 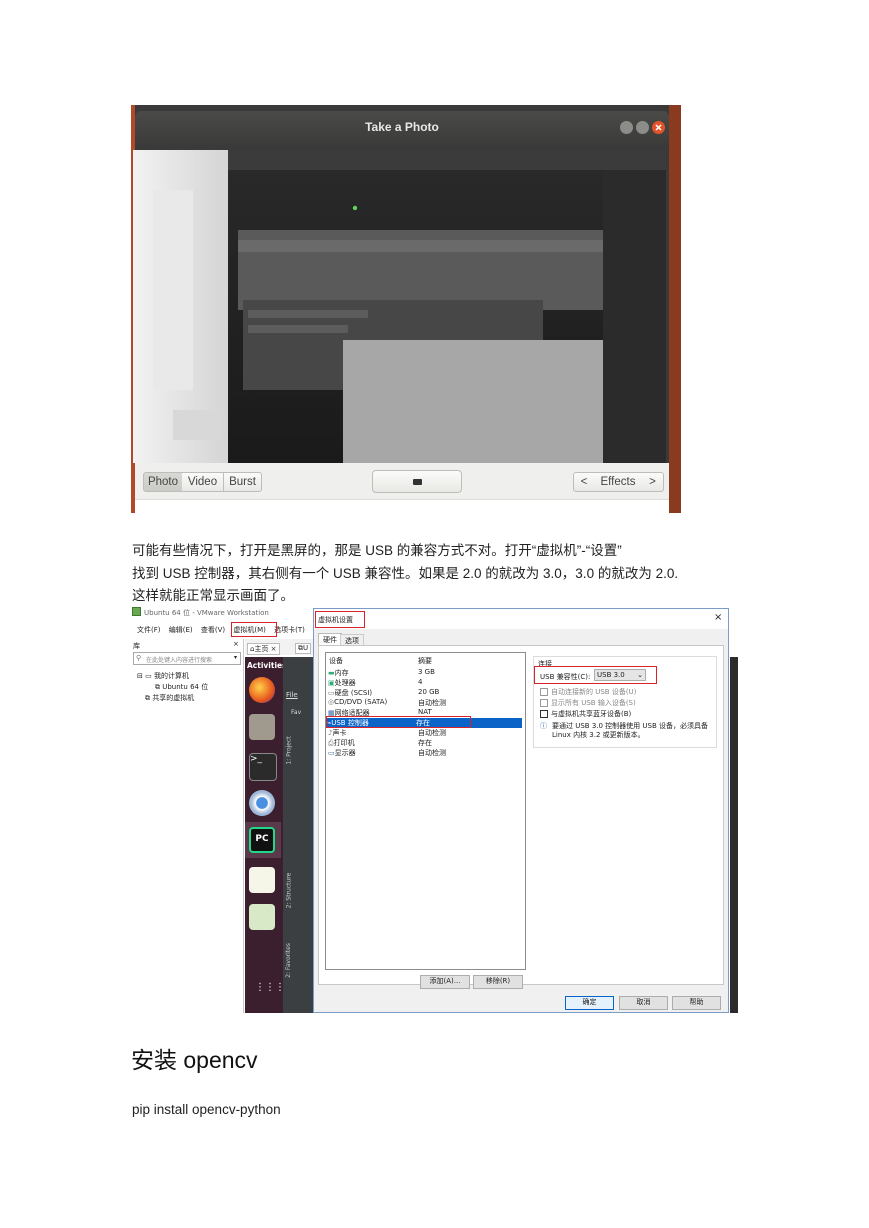 What do you see at coordinates (203, 482) in the screenshot?
I see `video-mode-button: Video` at bounding box center [203, 482].